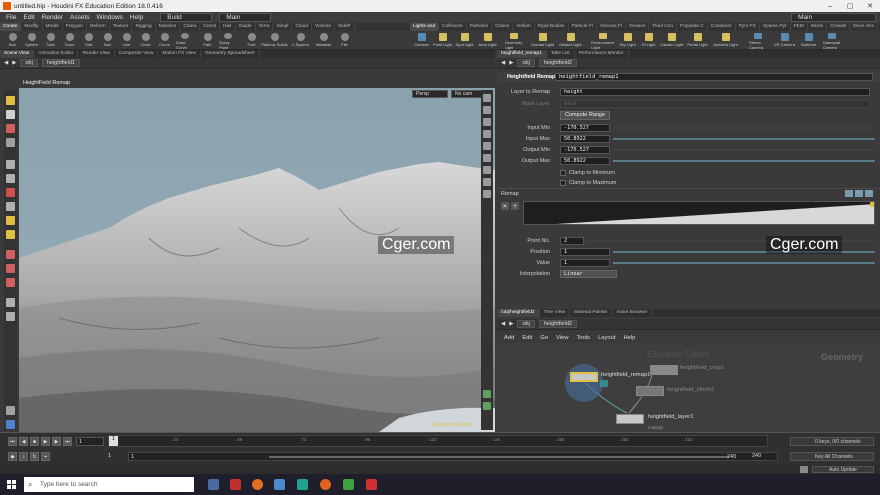 The image size is (880, 495). Describe the element at coordinates (487, 98) in the screenshot. I see `display-option-icon` at that location.